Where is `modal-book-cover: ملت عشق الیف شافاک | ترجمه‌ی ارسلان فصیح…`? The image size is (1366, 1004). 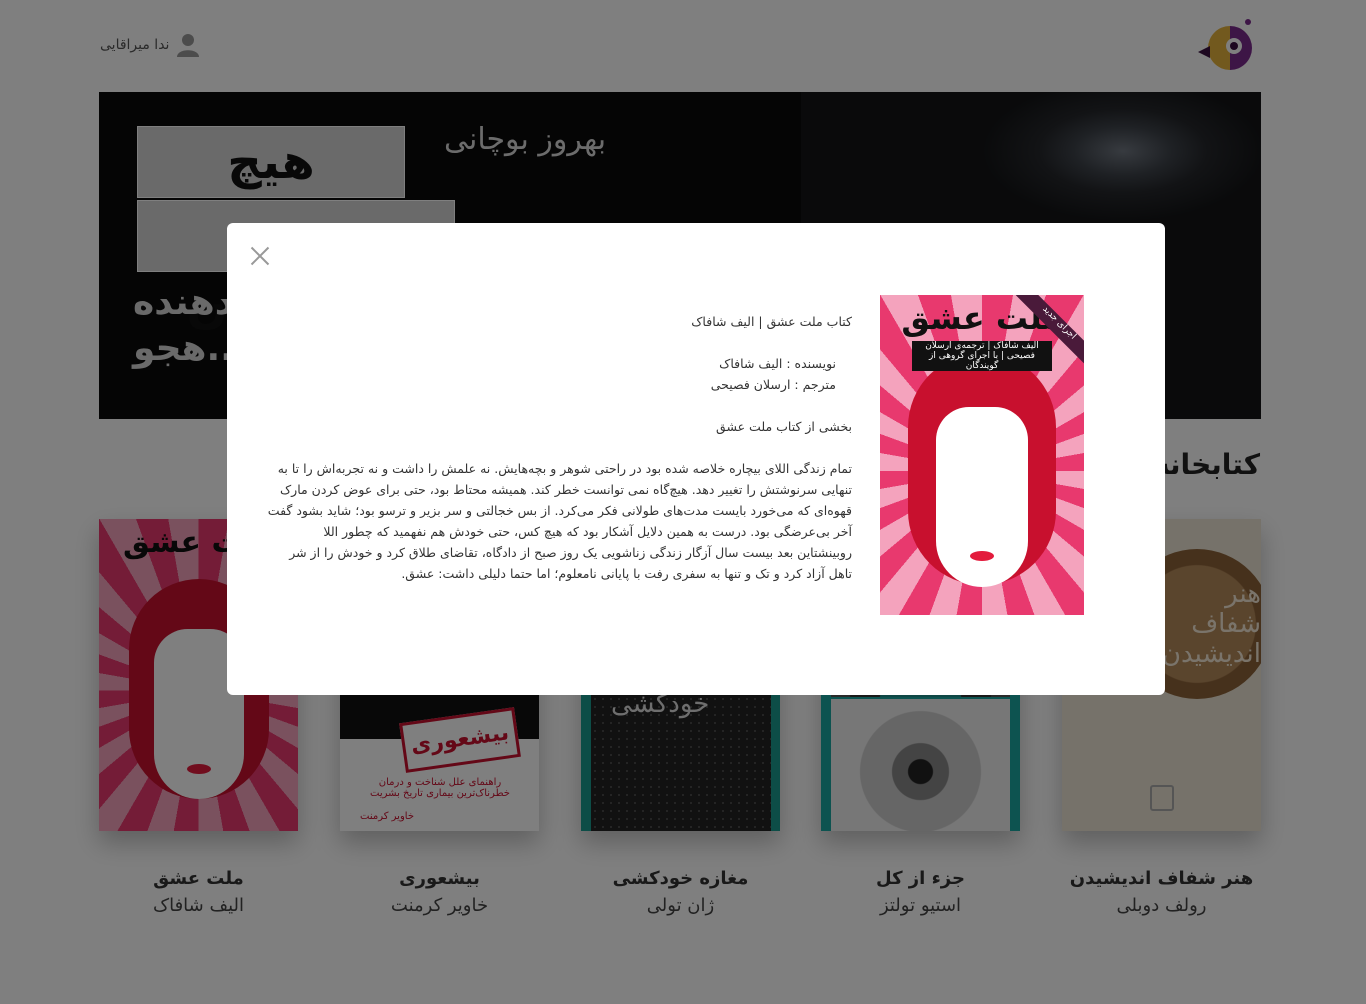
modal-book-cover: ملت عشق الیف شافاک | ترجمه‌ی ارسلان فصیح… is located at coordinates (982, 455).